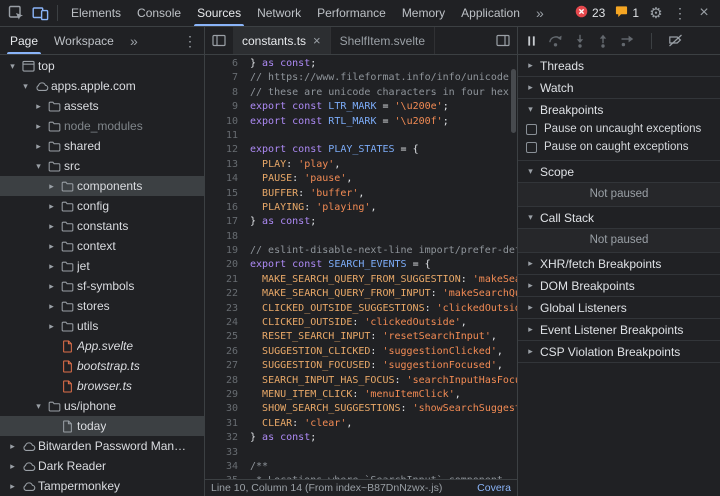 Image resolution: width=720 pixels, height=496 pixels. Describe the element at coordinates (619, 87) in the screenshot. I see `section-header-watch: ▸ Watch` at that location.